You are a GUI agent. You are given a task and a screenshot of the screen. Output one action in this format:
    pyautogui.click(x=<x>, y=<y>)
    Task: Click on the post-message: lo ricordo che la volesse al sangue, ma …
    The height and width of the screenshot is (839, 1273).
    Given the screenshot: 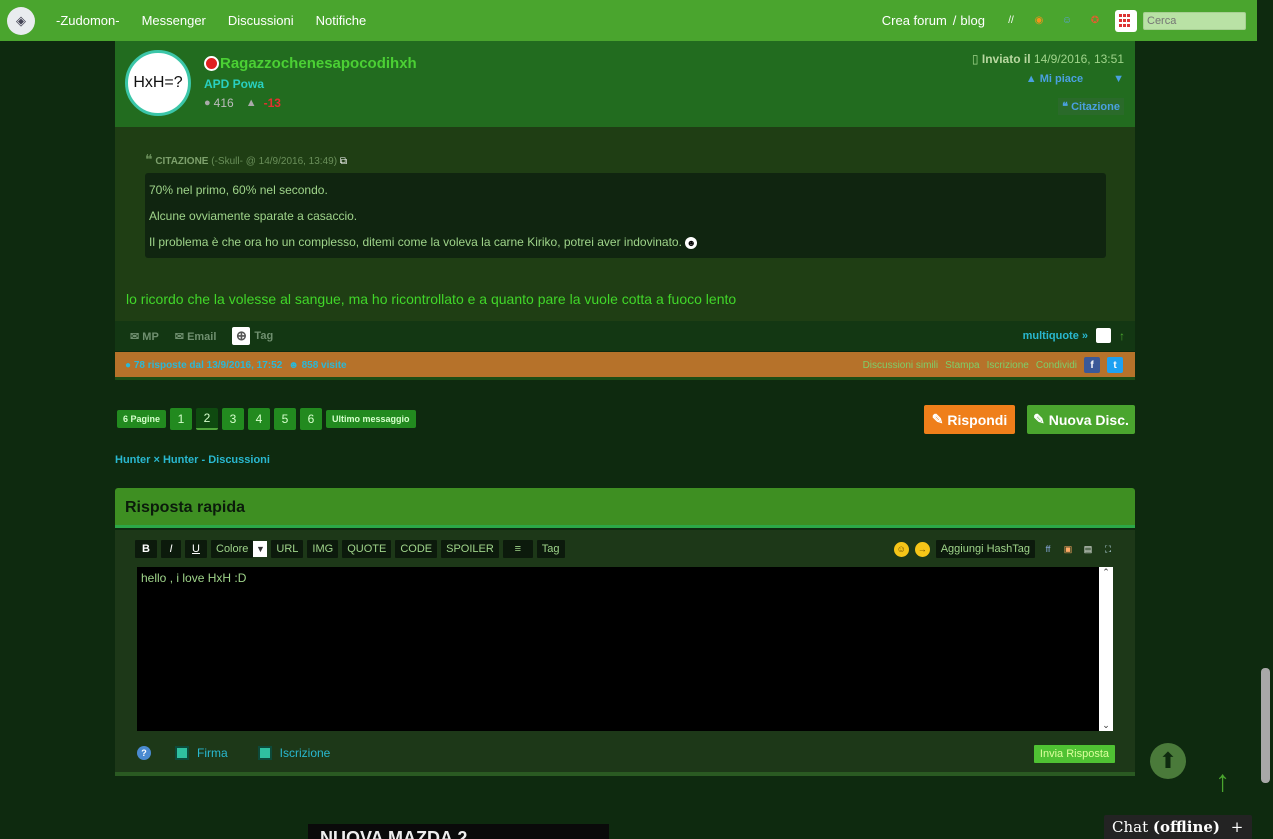 What is the action you would take?
    pyautogui.click(x=431, y=299)
    